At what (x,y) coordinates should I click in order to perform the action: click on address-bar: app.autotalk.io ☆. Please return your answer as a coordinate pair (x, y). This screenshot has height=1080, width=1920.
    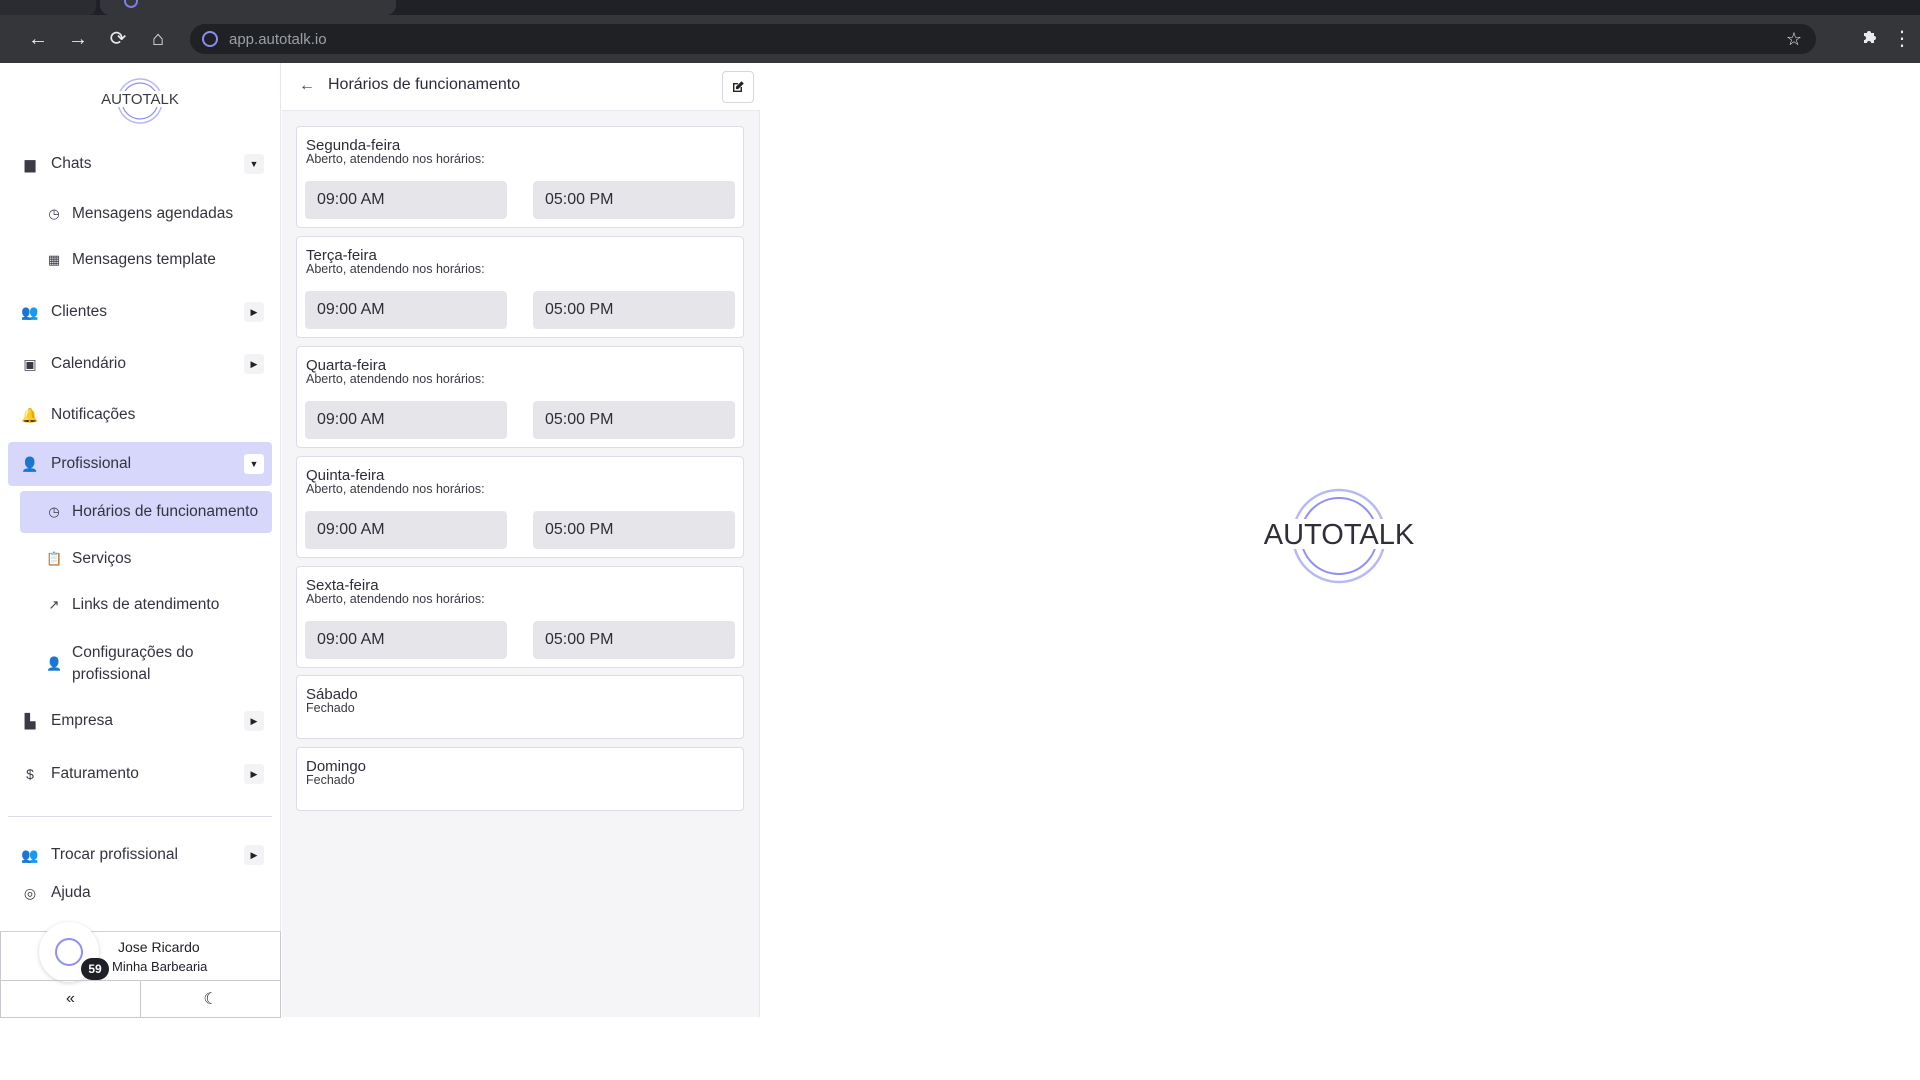
    Looking at the image, I should click on (1003, 39).